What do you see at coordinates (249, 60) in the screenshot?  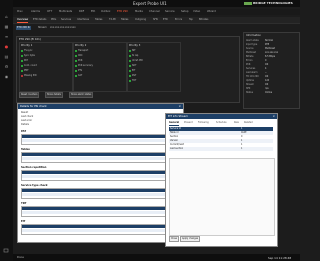 I see `info-key: Errors` at bounding box center [249, 60].